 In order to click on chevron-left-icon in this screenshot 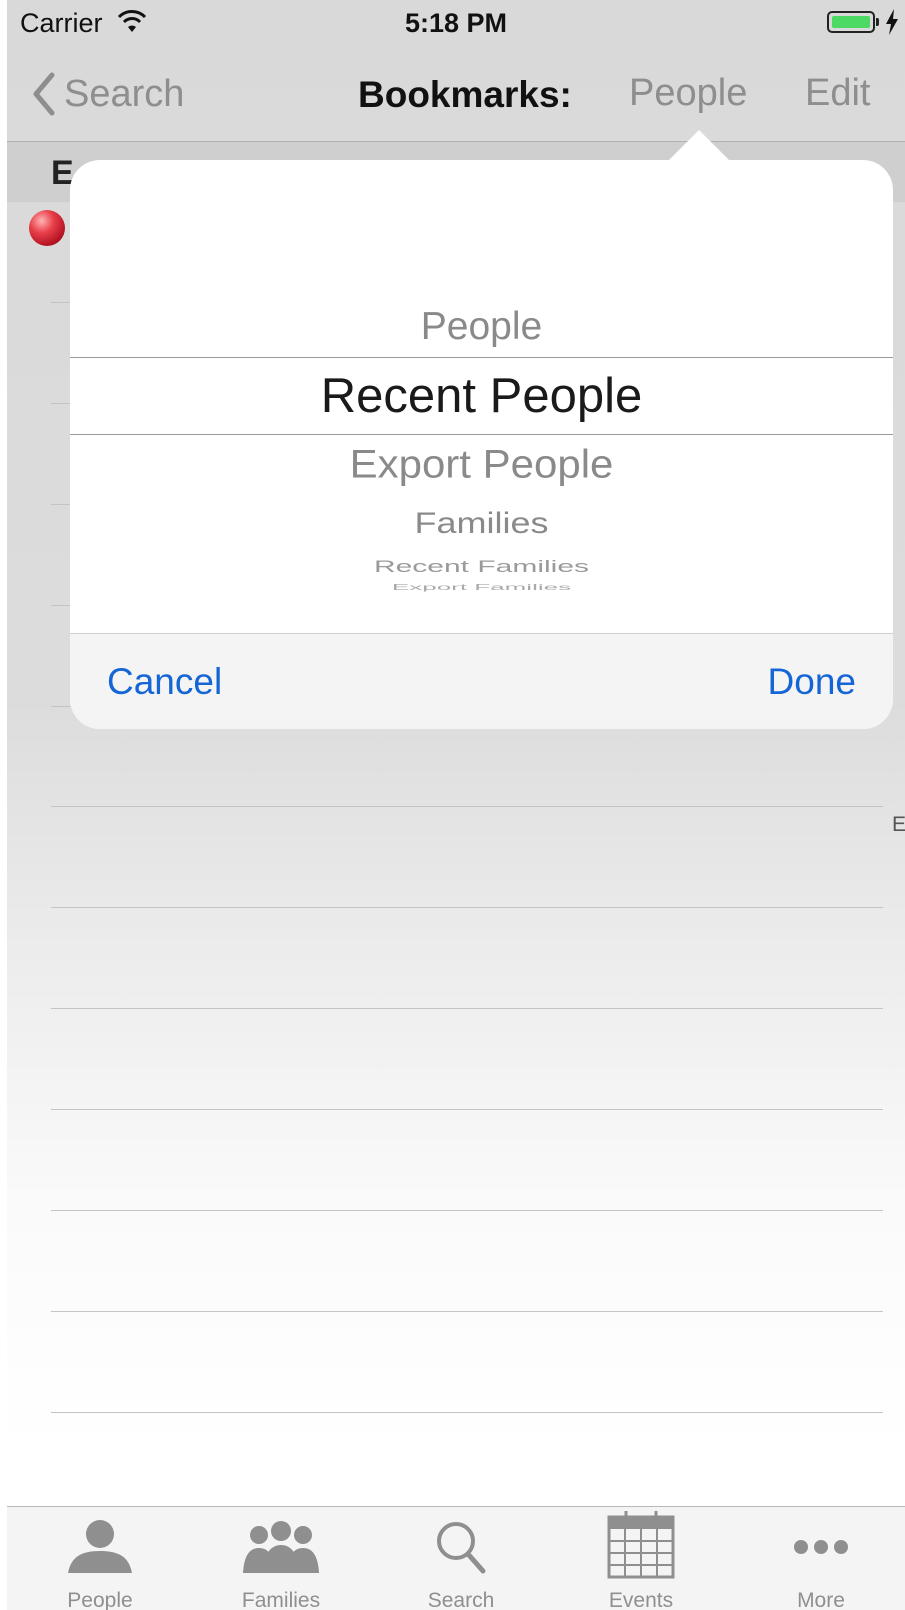, I will do `click(44, 94)`.